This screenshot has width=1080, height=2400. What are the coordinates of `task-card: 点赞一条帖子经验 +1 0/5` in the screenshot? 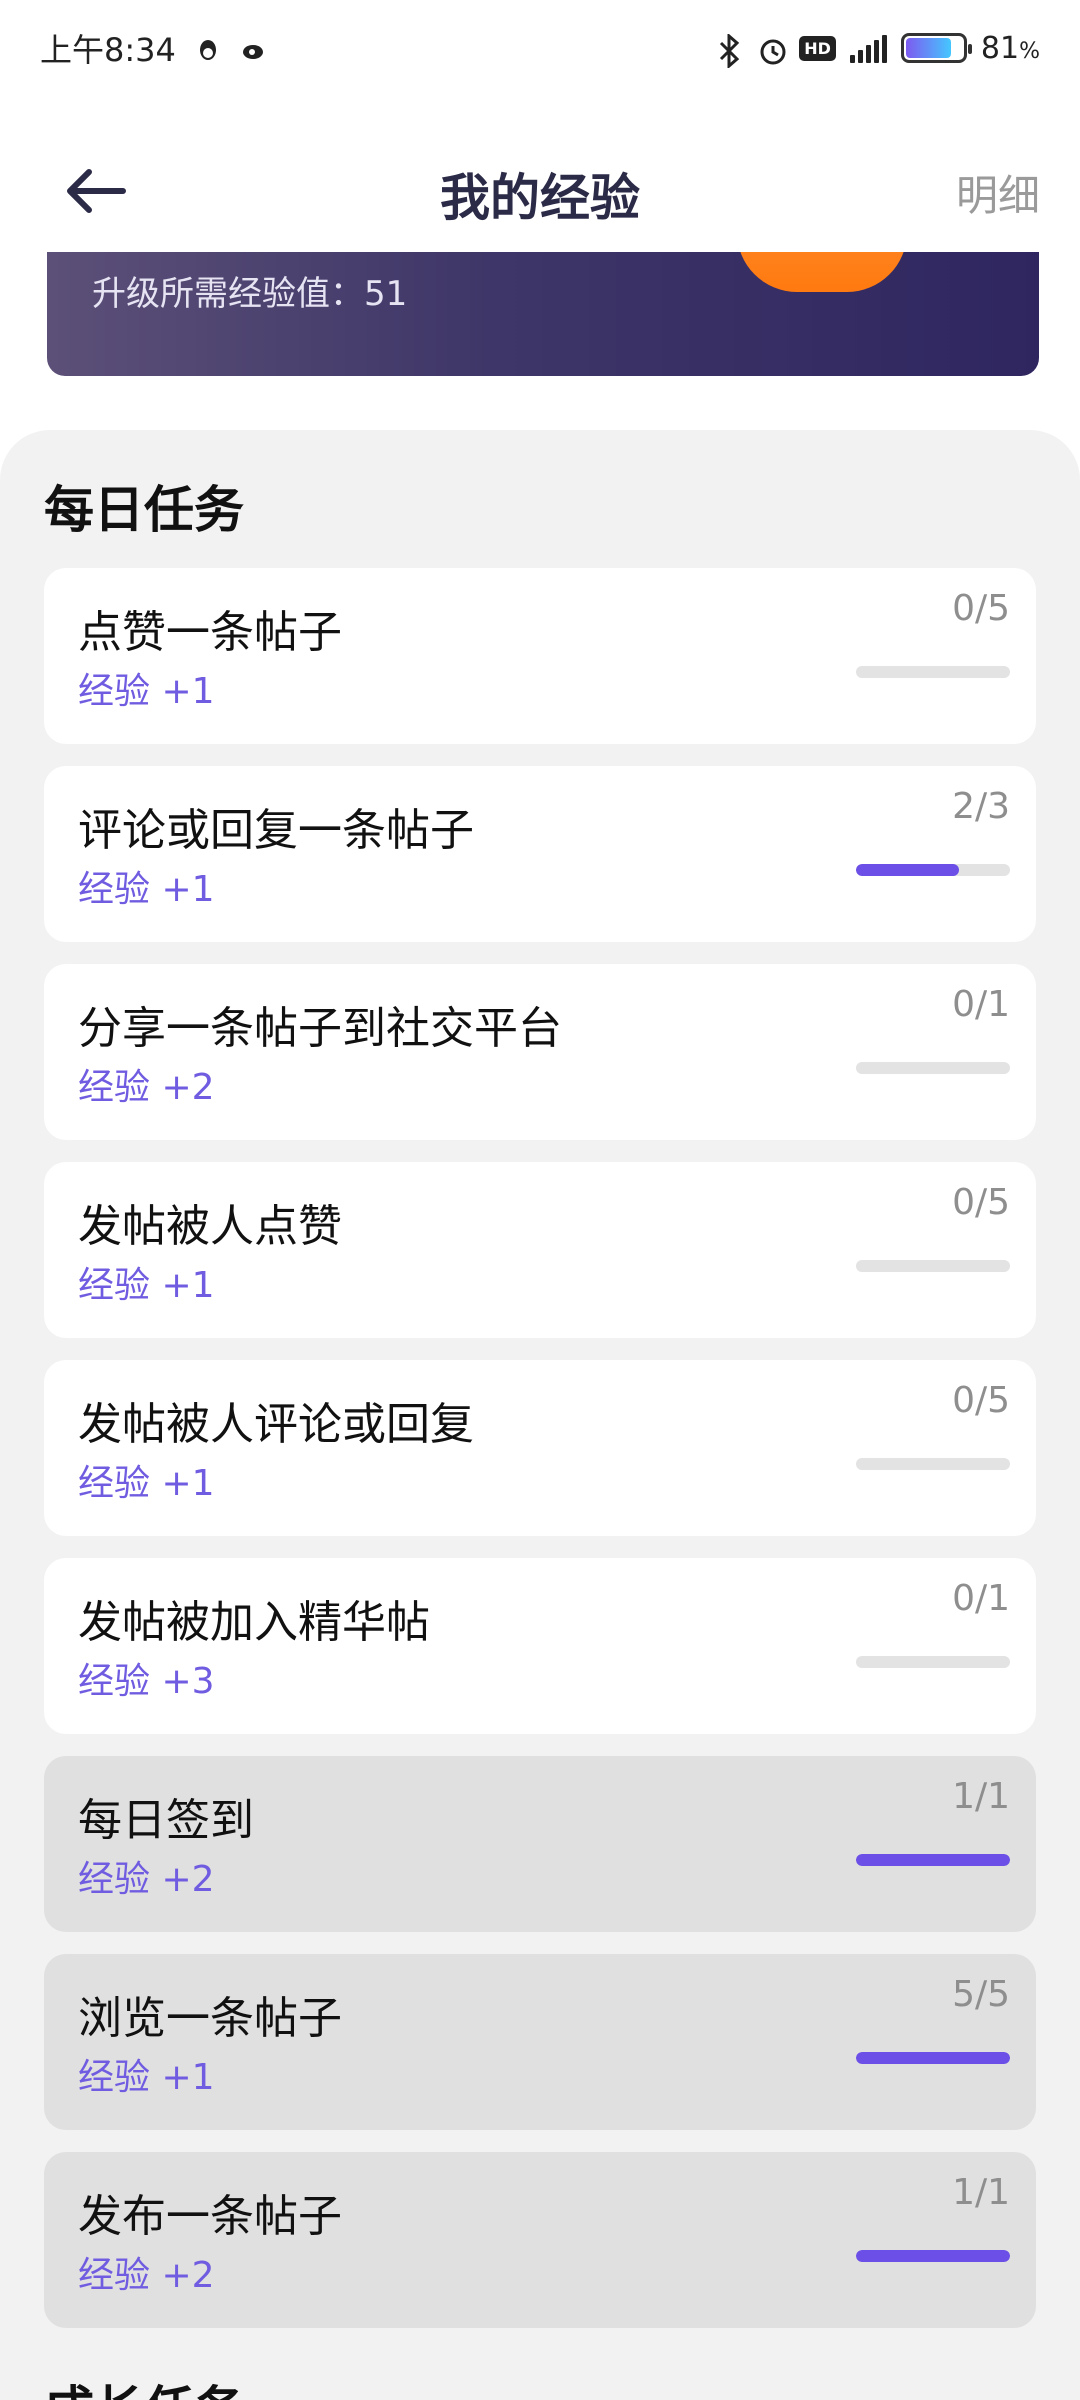 It's located at (540, 656).